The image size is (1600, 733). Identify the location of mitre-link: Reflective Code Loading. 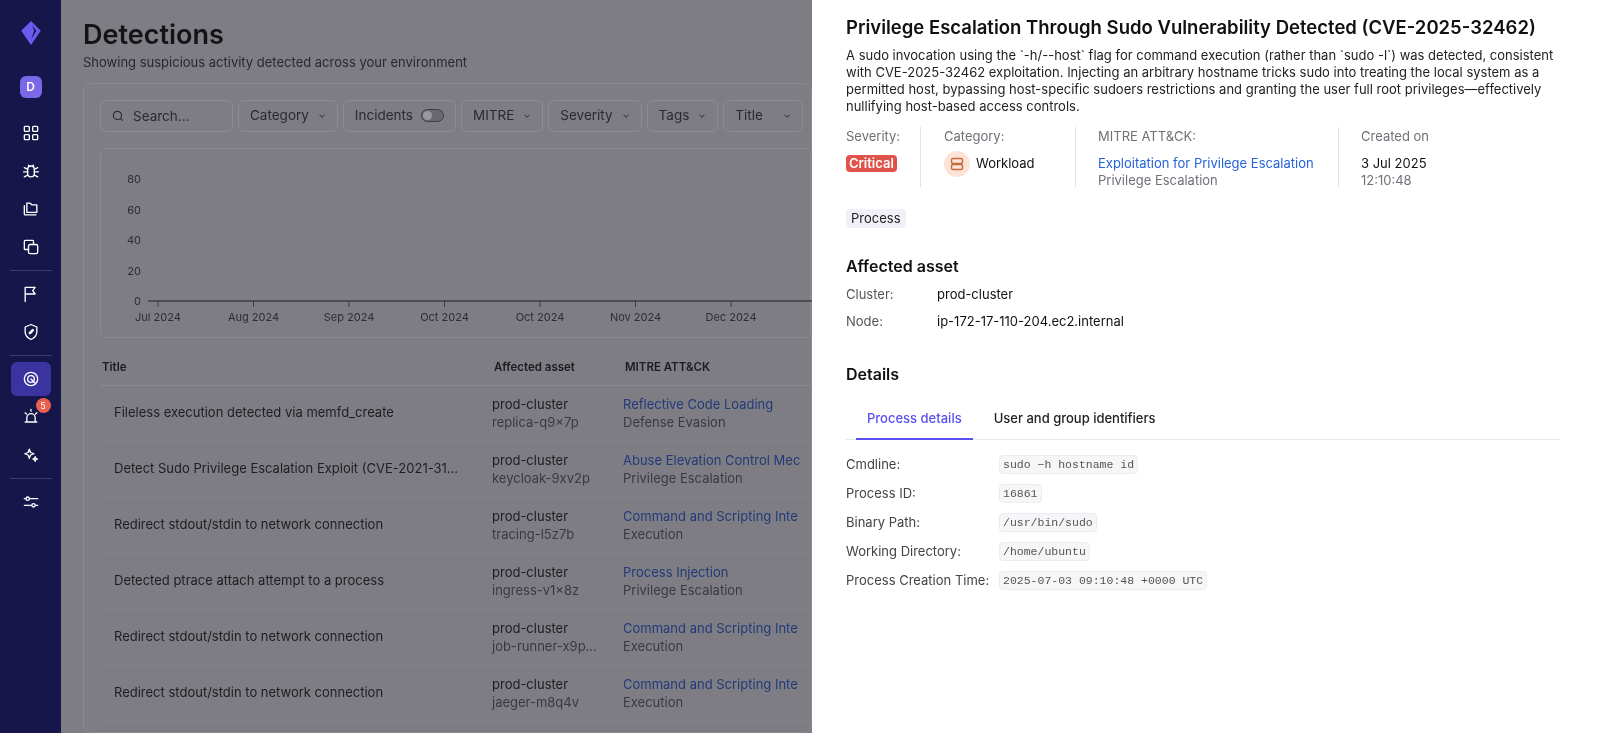
(717, 404).